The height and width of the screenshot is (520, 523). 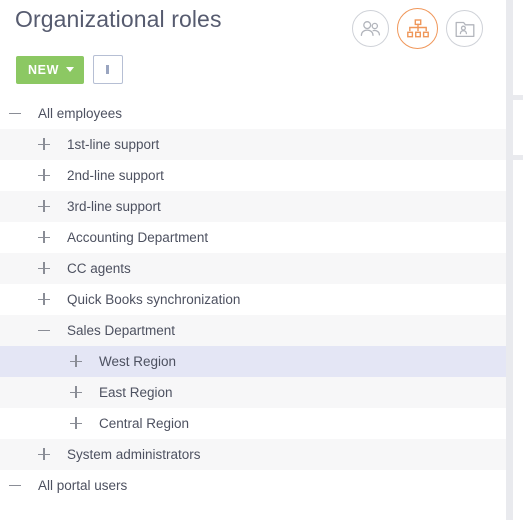 I want to click on tree-row: 1st-line support, so click(x=253, y=144).